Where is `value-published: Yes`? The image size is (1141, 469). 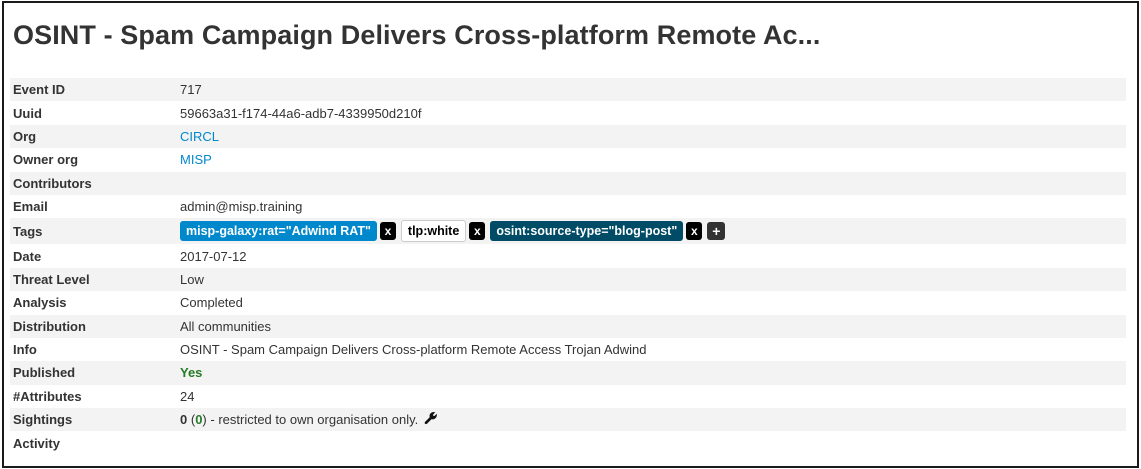 value-published: Yes is located at coordinates (191, 373).